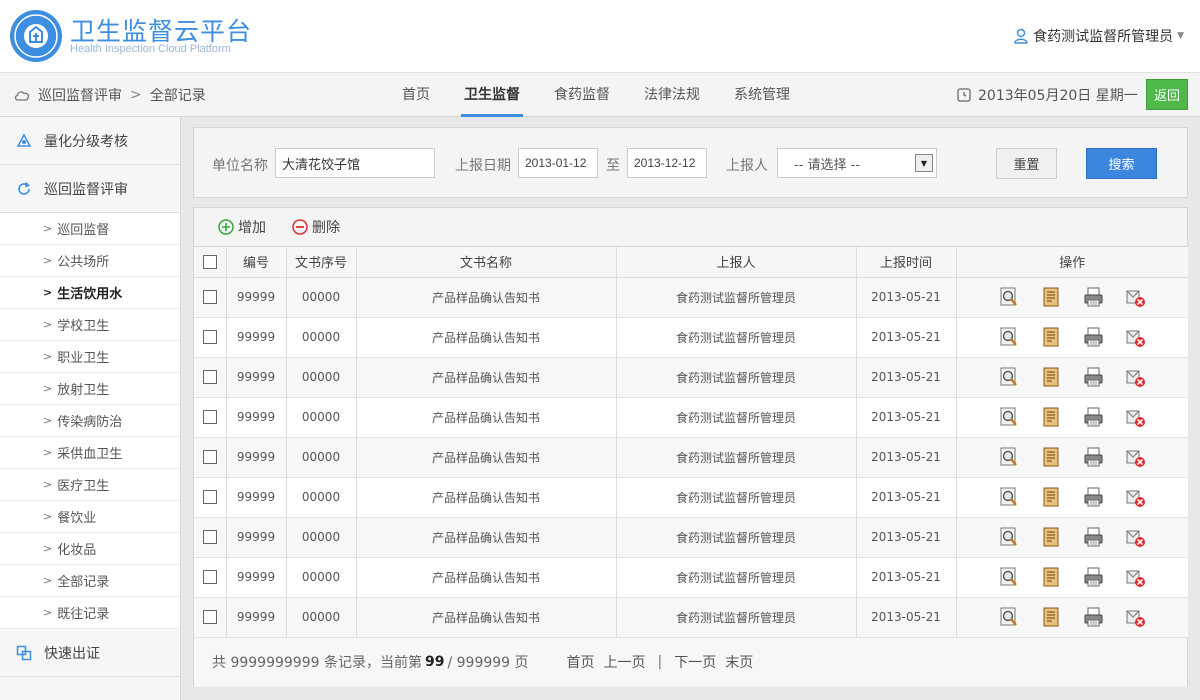  Describe the element at coordinates (739, 662) in the screenshot. I see `pager-last: 末页` at that location.